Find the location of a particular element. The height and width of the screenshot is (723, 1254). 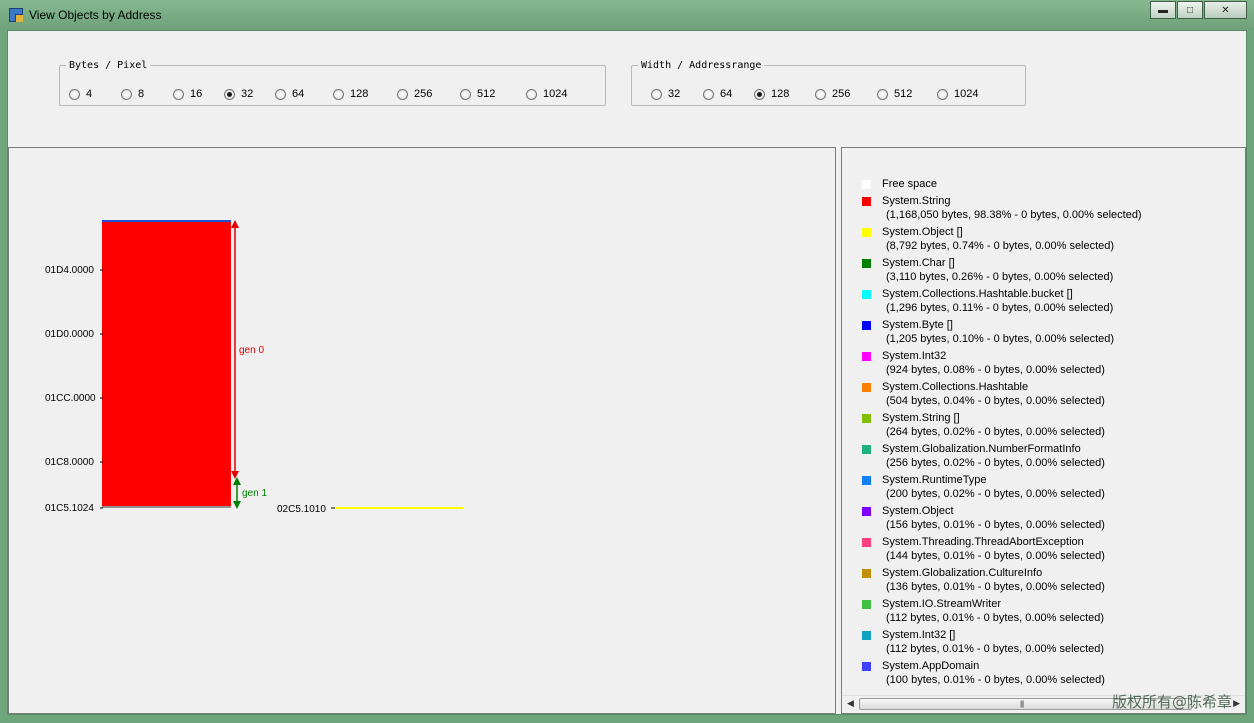

gen1-arrow-up-icon is located at coordinates (237, 481).